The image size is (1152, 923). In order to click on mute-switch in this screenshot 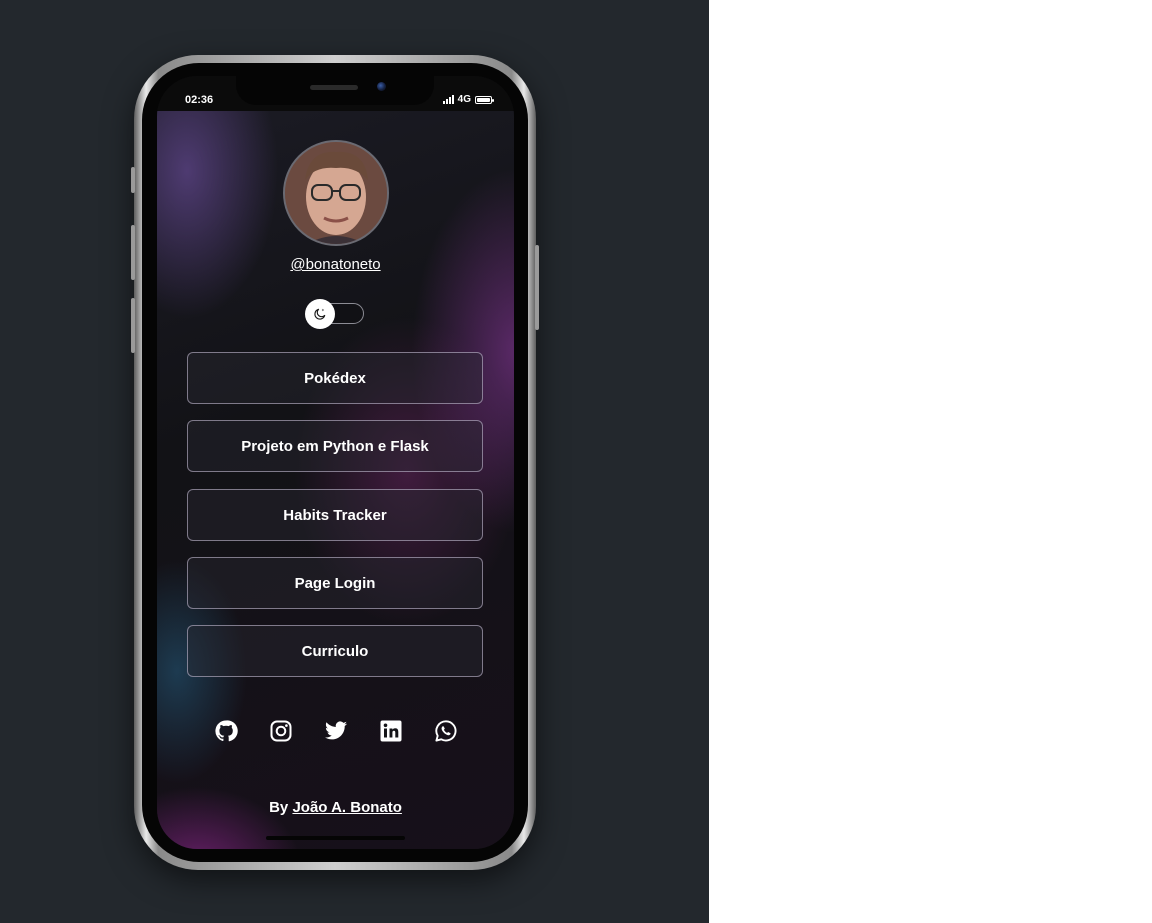, I will do `click(133, 180)`.